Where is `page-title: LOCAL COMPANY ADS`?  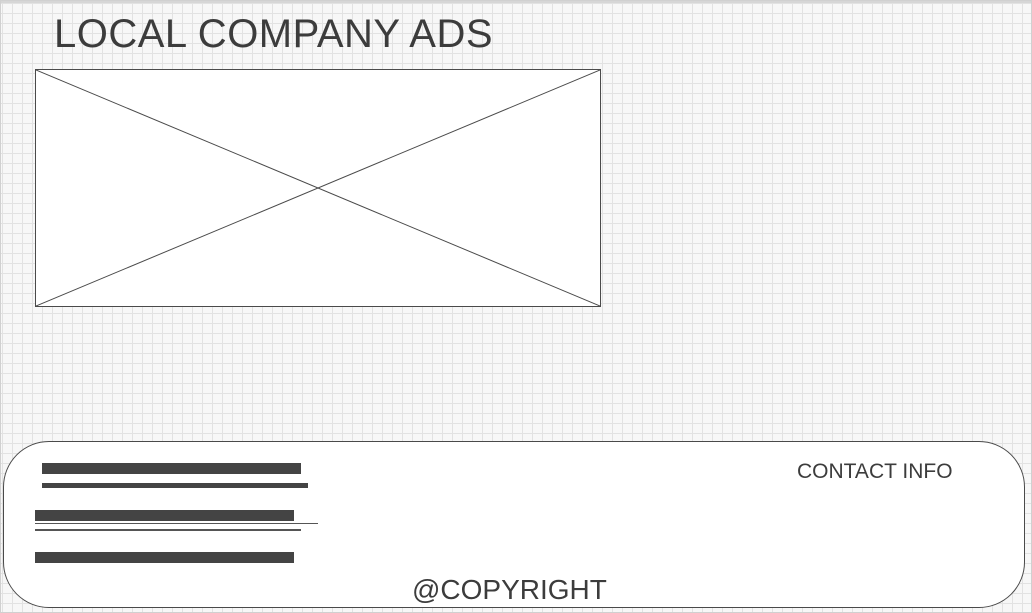
page-title: LOCAL COMPANY ADS is located at coordinates (274, 34).